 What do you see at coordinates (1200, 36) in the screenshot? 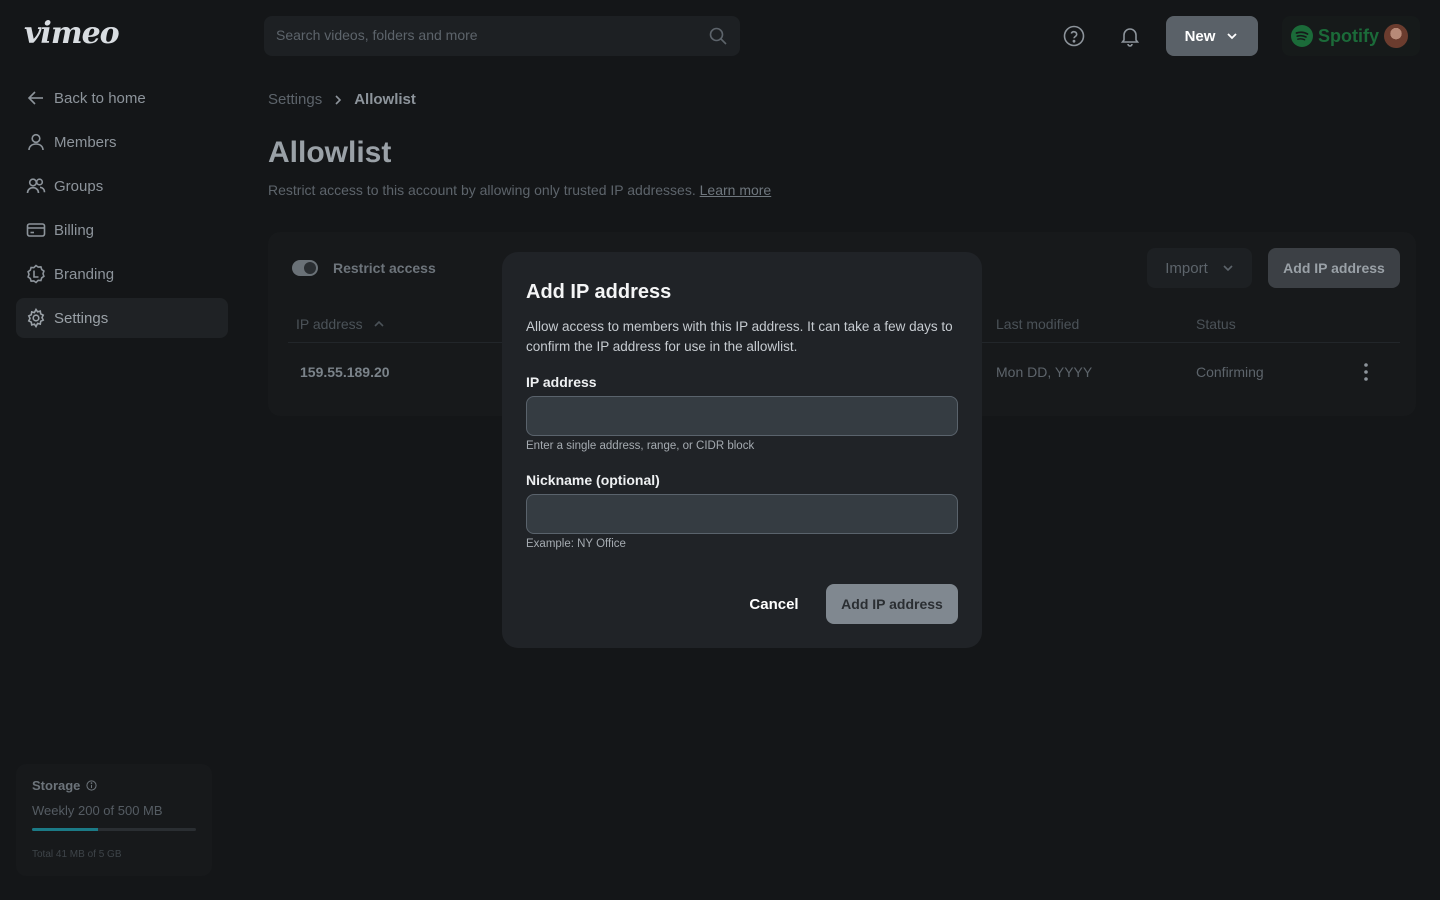
I see `new-button-label: New` at bounding box center [1200, 36].